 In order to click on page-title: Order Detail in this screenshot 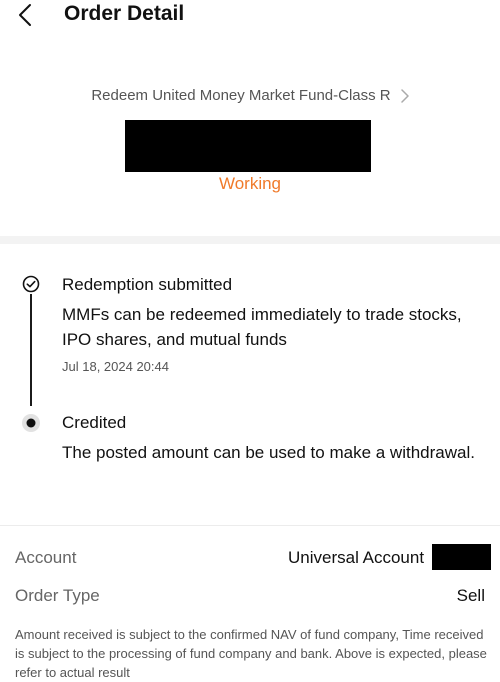, I will do `click(124, 13)`.